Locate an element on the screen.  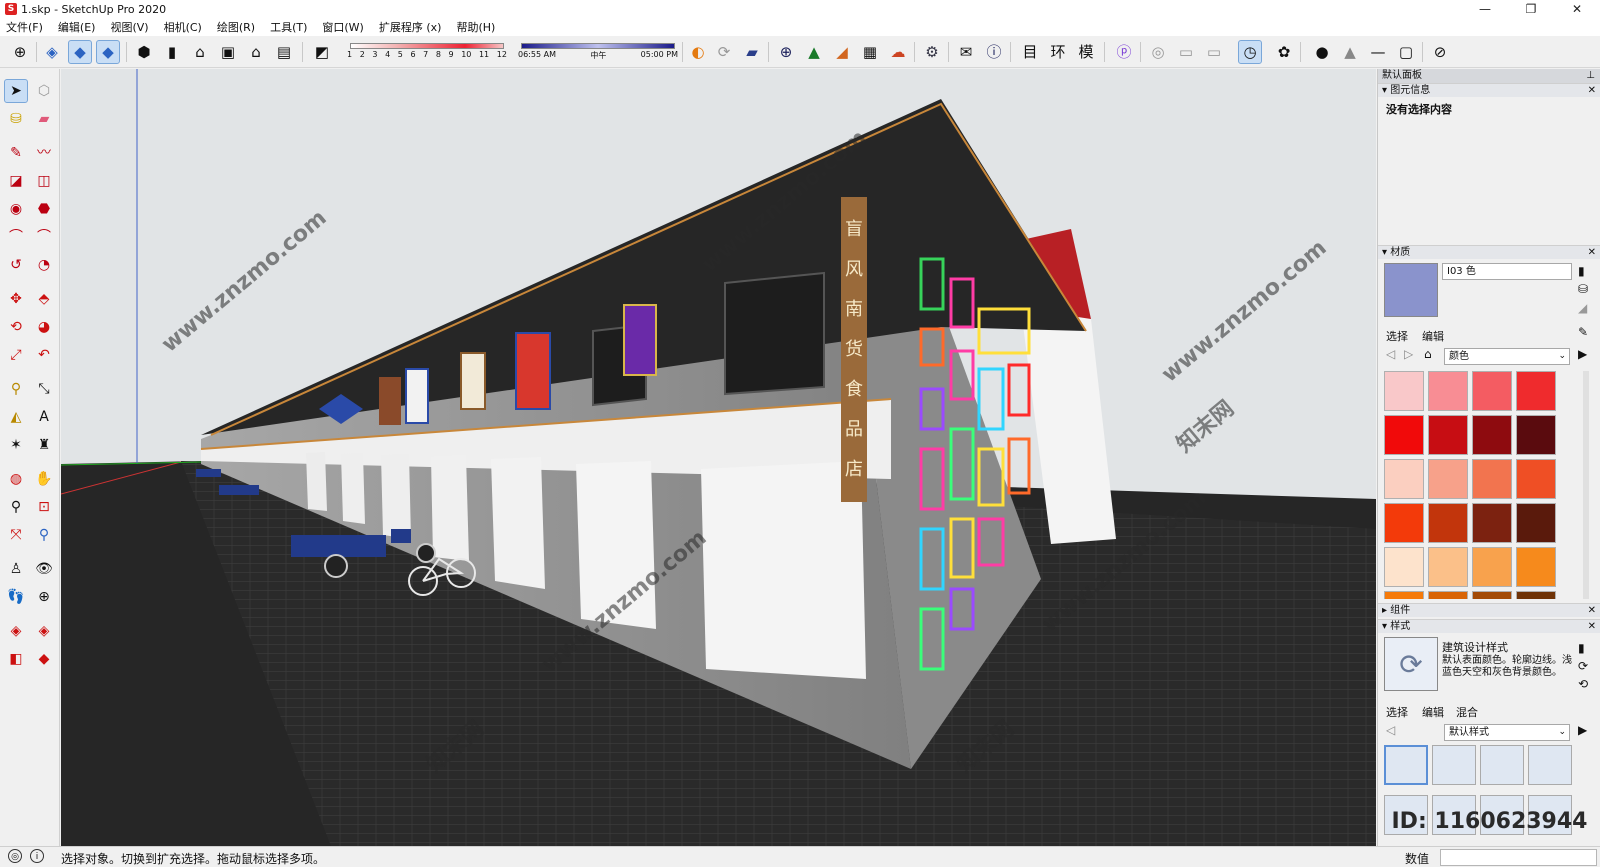
walk-icon: ◎ is located at coordinates (1158, 52).